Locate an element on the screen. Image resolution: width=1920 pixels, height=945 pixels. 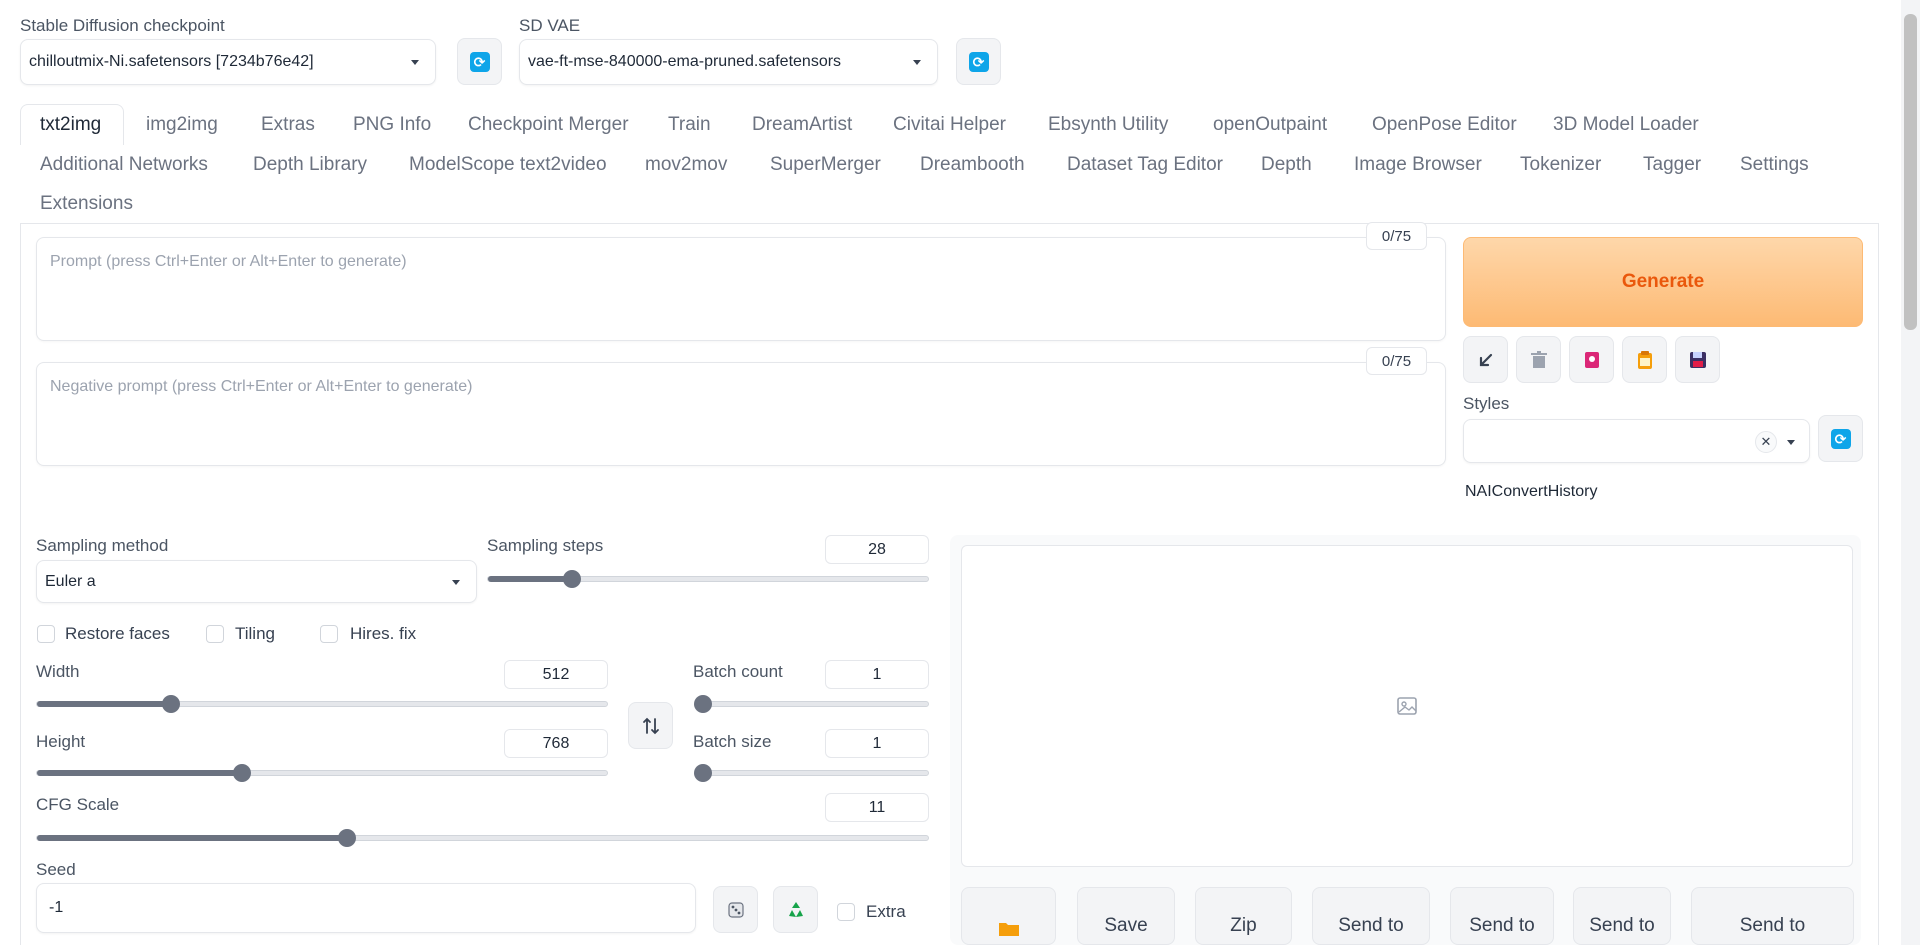
batch-count-input: 1 is located at coordinates (877, 674).